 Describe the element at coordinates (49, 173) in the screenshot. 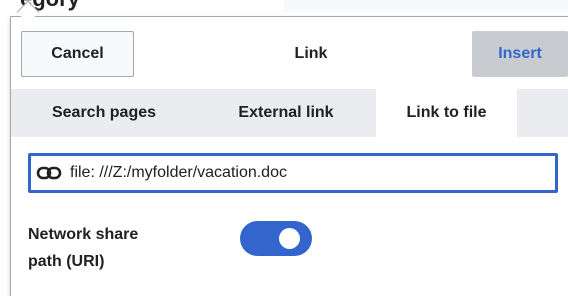

I see `link-icon` at that location.